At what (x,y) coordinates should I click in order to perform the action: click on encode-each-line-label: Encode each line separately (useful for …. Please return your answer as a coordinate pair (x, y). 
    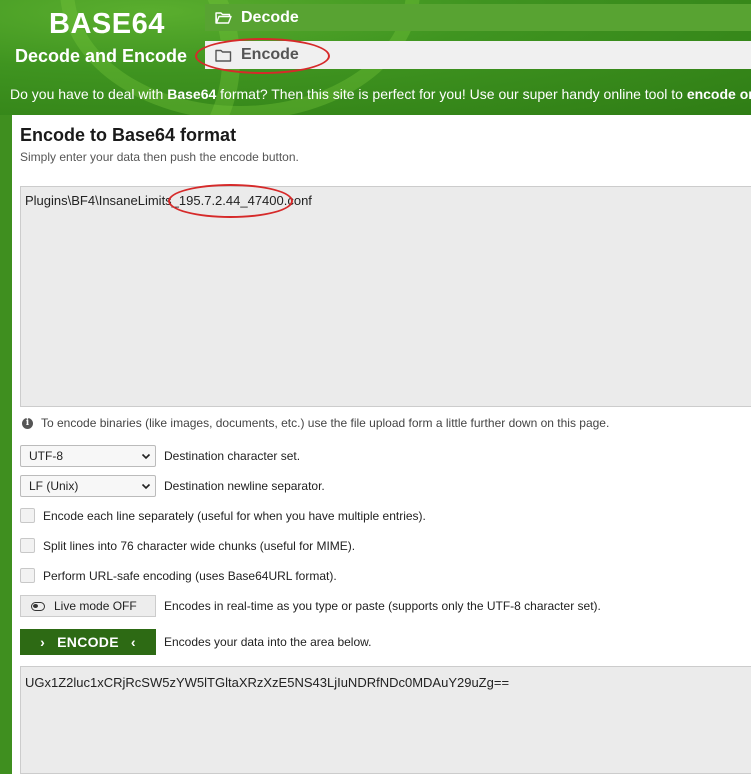
    Looking at the image, I should click on (234, 515).